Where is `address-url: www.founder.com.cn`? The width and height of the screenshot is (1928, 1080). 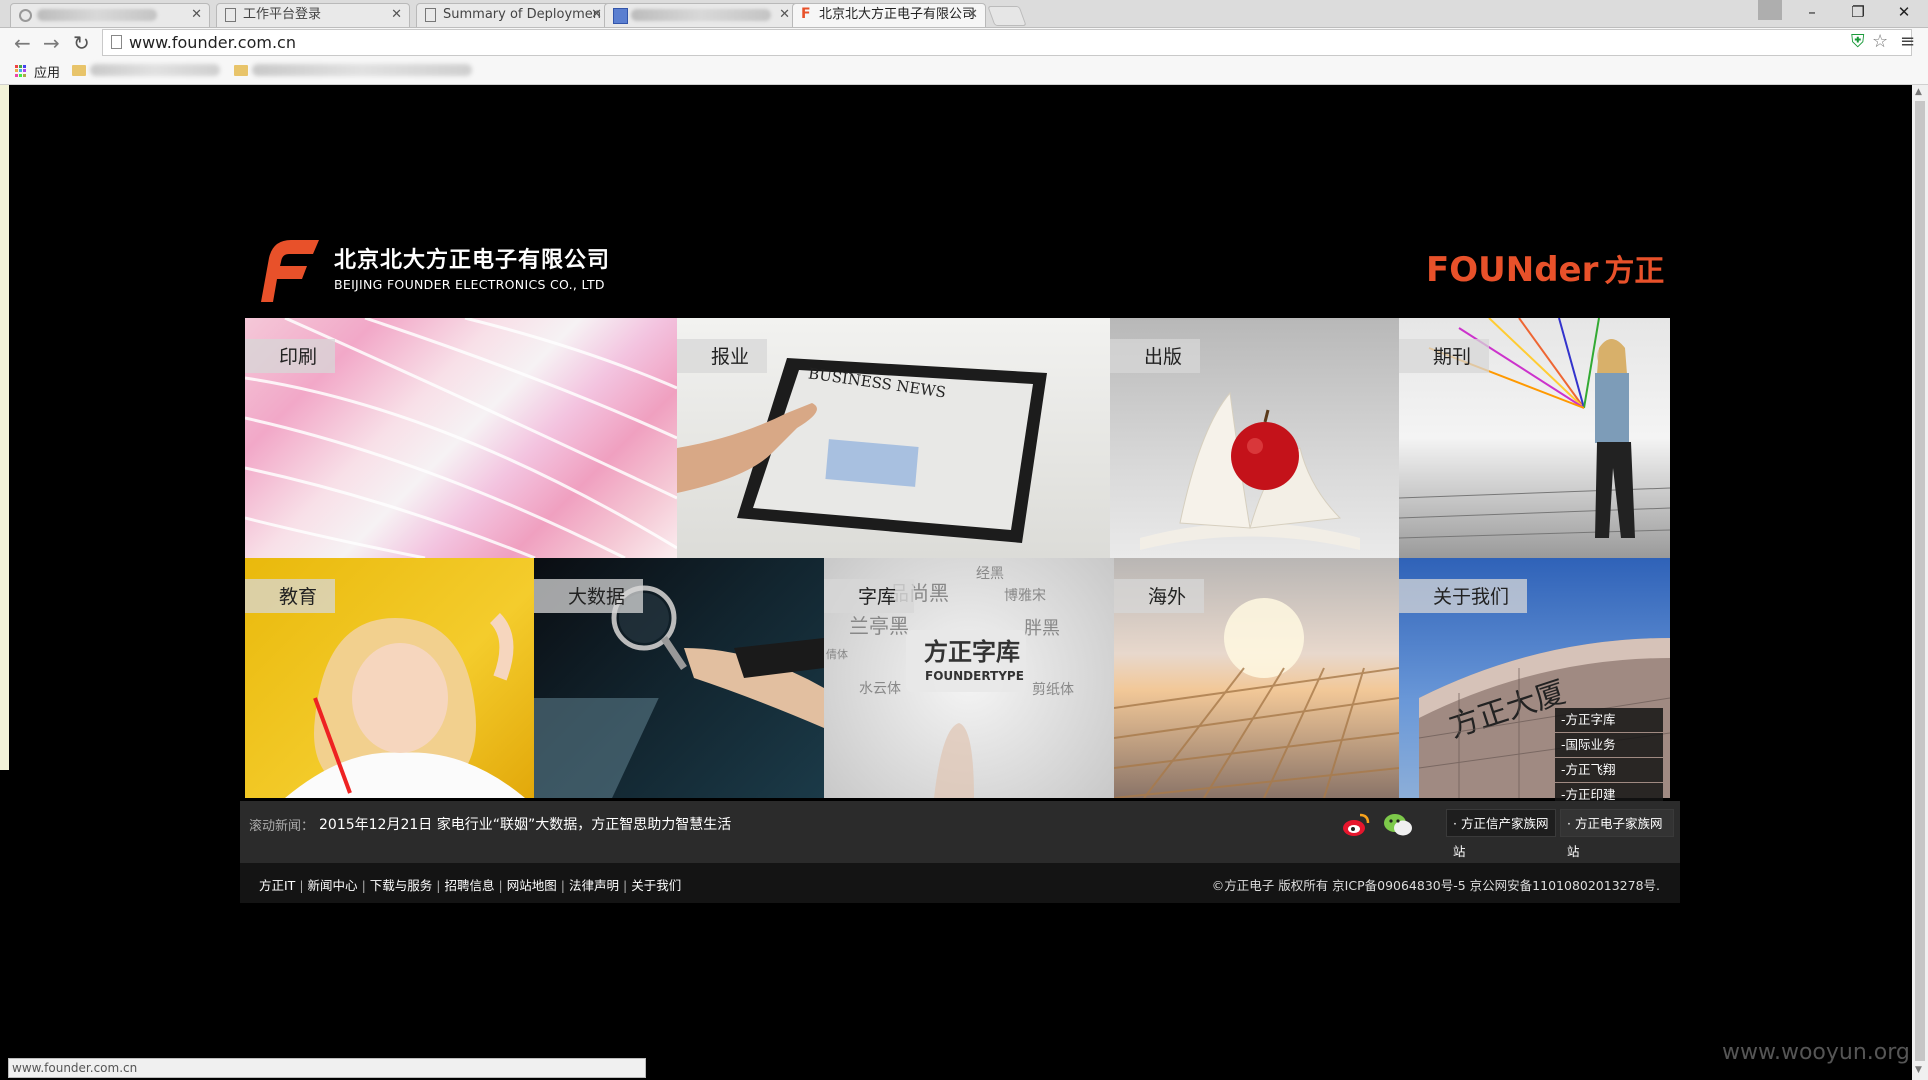 address-url: www.founder.com.cn is located at coordinates (212, 42).